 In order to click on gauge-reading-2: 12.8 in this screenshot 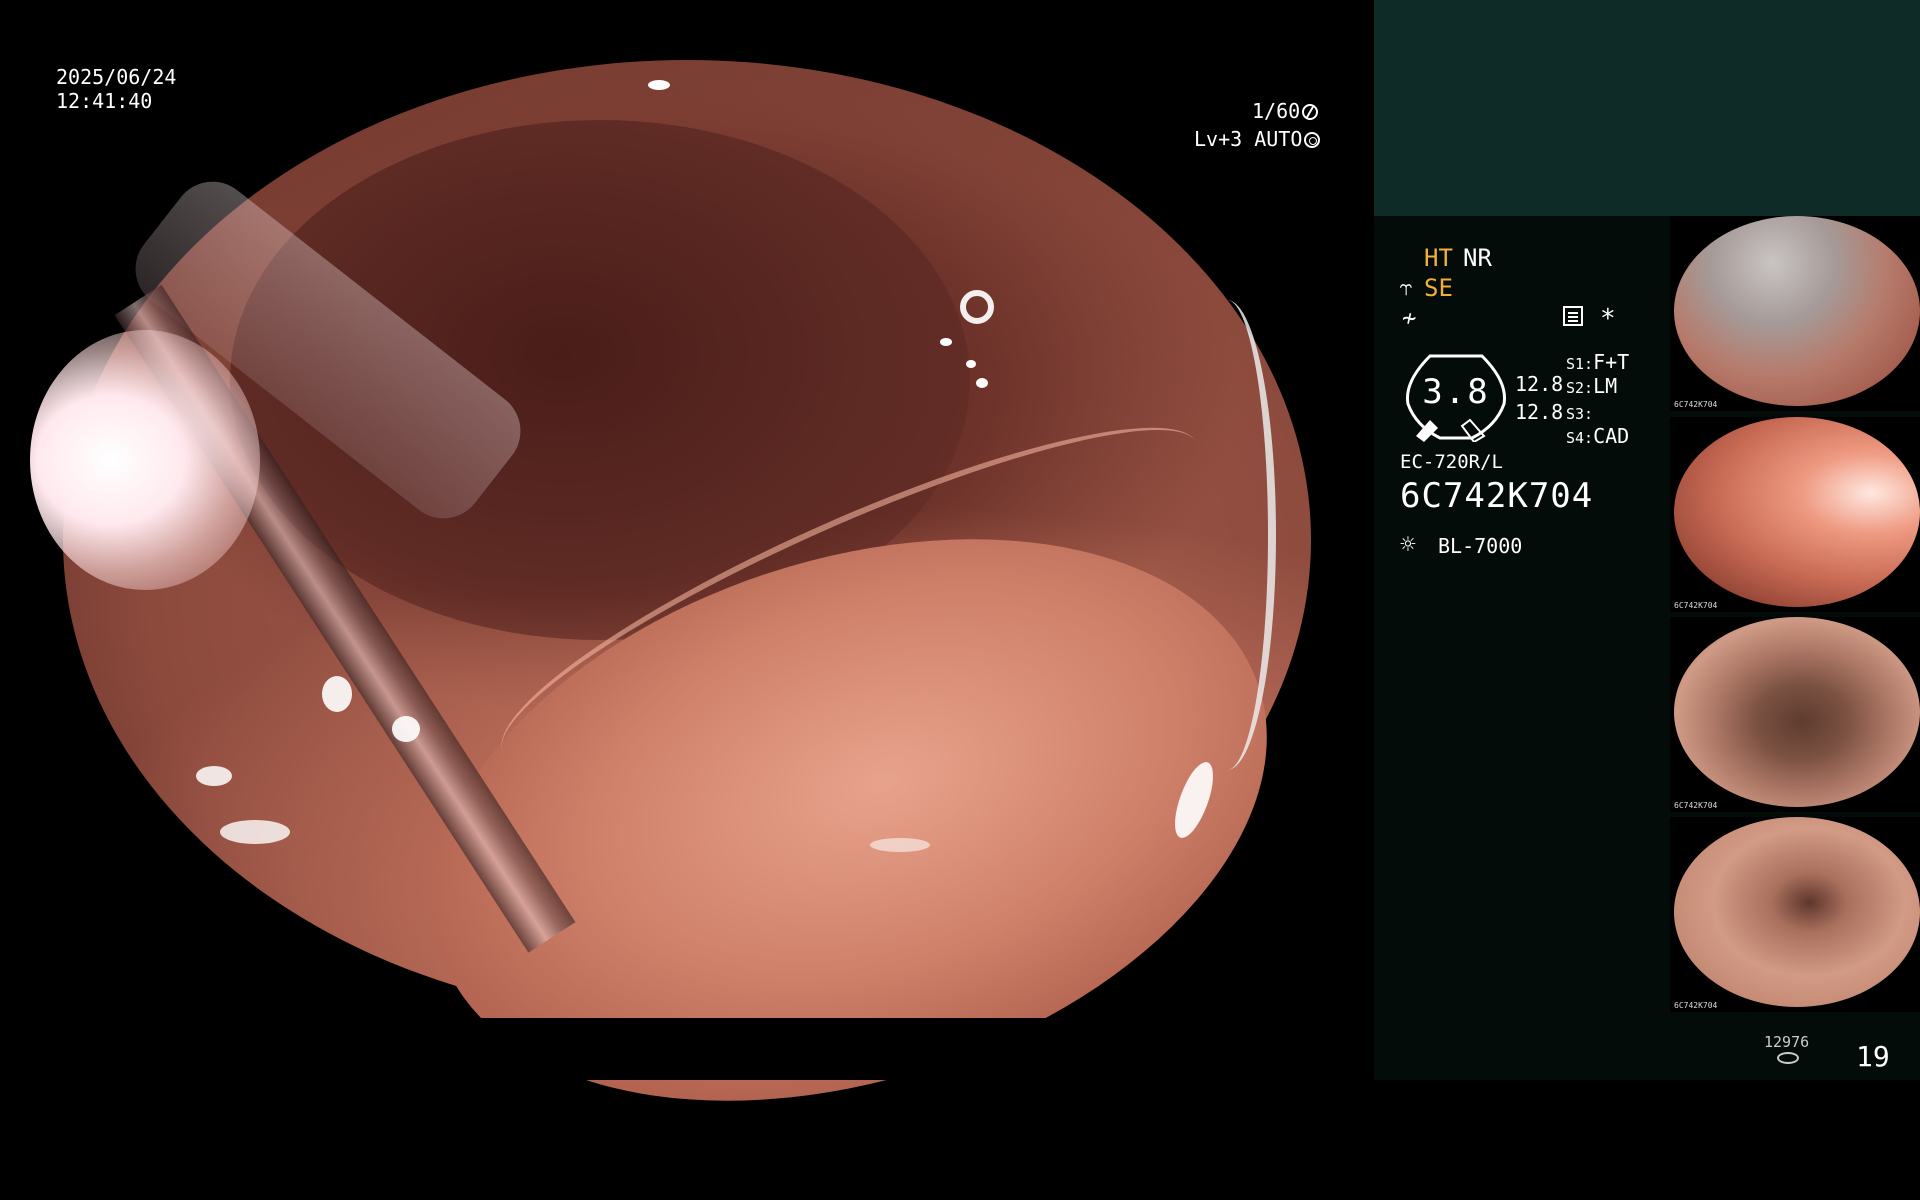, I will do `click(1539, 412)`.